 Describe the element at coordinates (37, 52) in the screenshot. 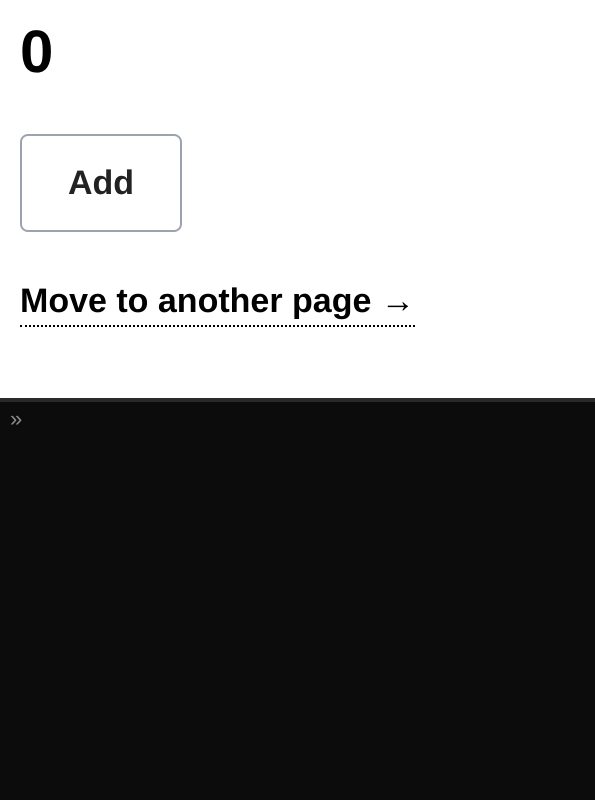

I see `counter-value: 0` at that location.